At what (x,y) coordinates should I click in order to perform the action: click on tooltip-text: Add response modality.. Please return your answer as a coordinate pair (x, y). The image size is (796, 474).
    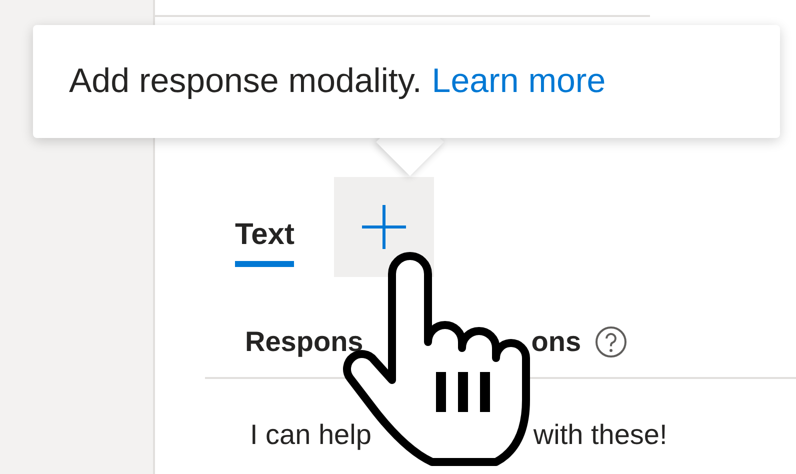
    Looking at the image, I should click on (245, 81).